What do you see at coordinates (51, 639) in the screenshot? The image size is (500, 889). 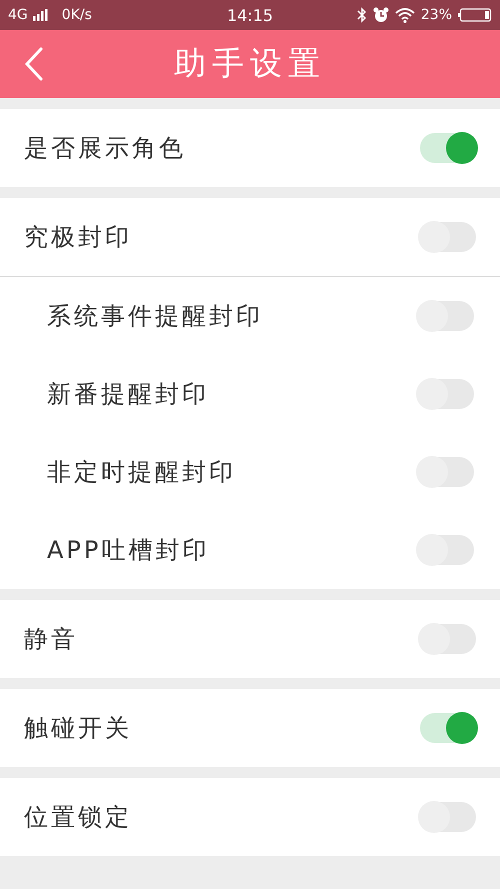 I see `setting-label: 静音` at bounding box center [51, 639].